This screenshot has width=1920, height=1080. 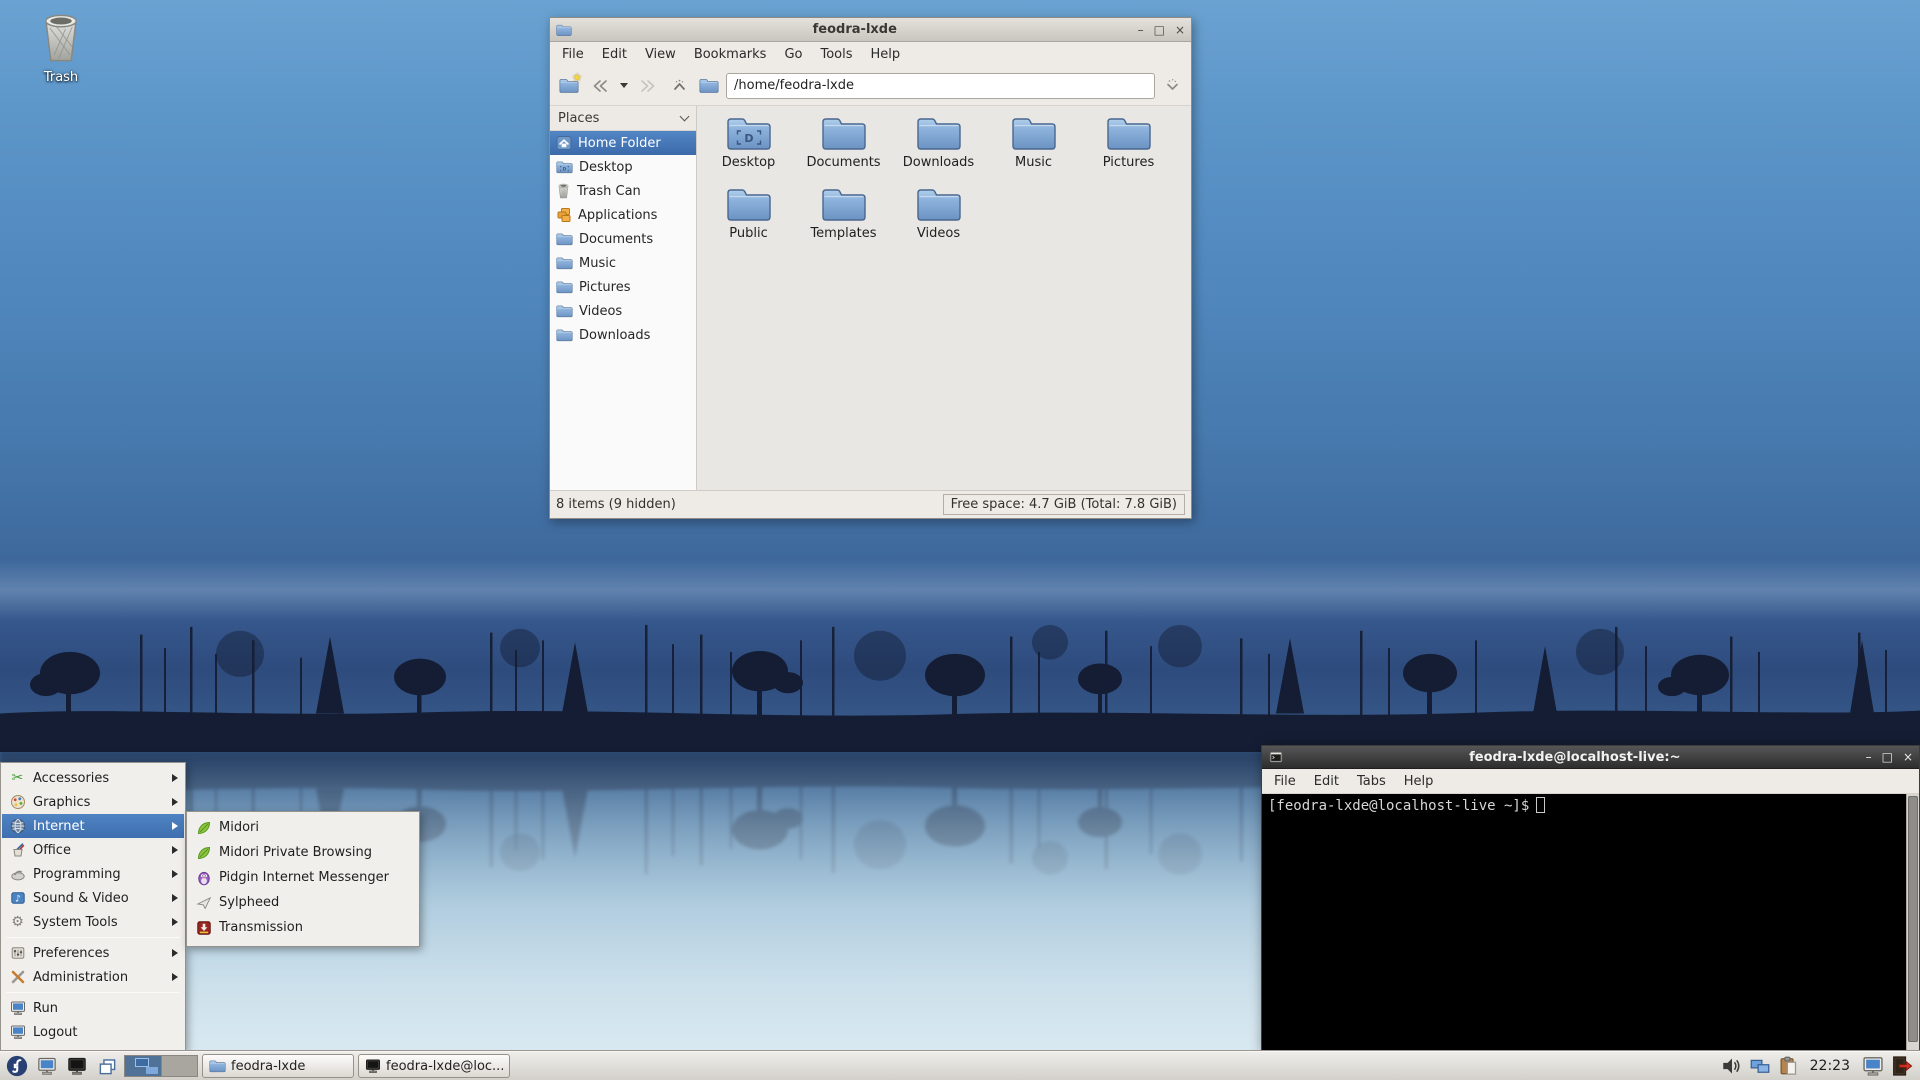 What do you see at coordinates (623, 311) in the screenshot?
I see `sidebar-item-videos: Videos` at bounding box center [623, 311].